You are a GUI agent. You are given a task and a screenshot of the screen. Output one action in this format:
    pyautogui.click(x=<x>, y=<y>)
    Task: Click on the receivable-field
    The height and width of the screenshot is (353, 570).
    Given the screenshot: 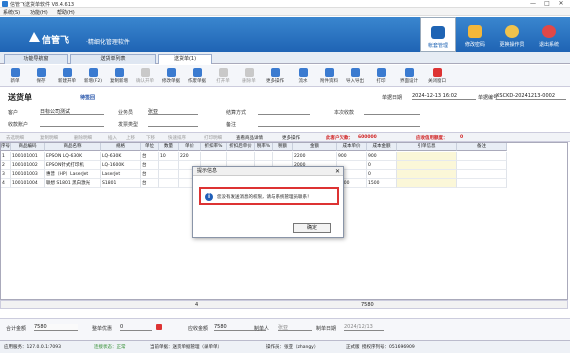 What is the action you would take?
    pyautogui.click(x=392, y=111)
    